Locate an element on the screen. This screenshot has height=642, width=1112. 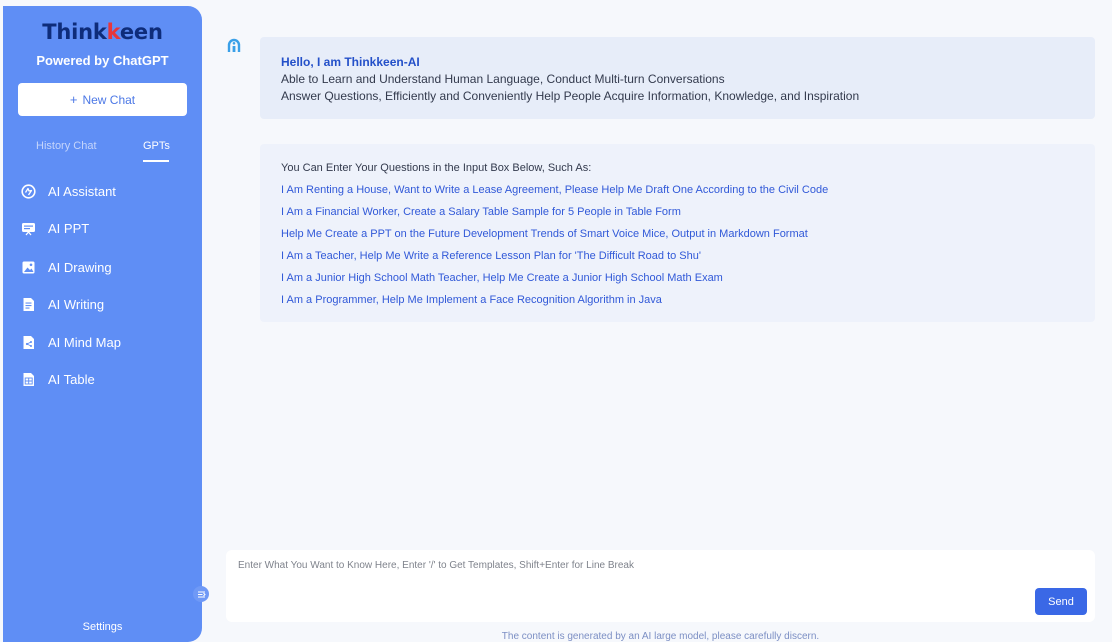
logo-suffix: een is located at coordinates (141, 32).